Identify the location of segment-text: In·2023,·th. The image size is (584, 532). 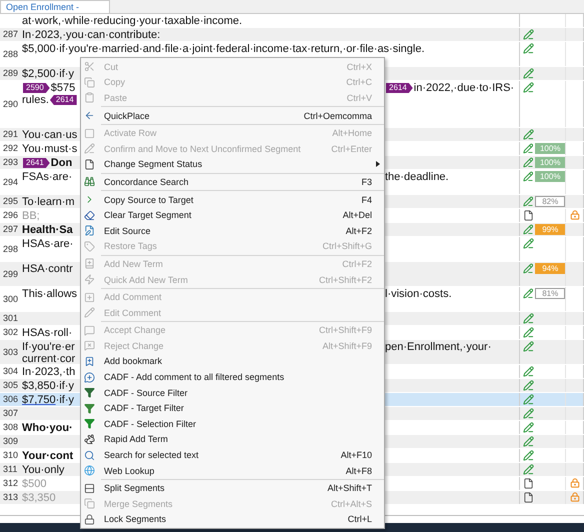
(49, 372).